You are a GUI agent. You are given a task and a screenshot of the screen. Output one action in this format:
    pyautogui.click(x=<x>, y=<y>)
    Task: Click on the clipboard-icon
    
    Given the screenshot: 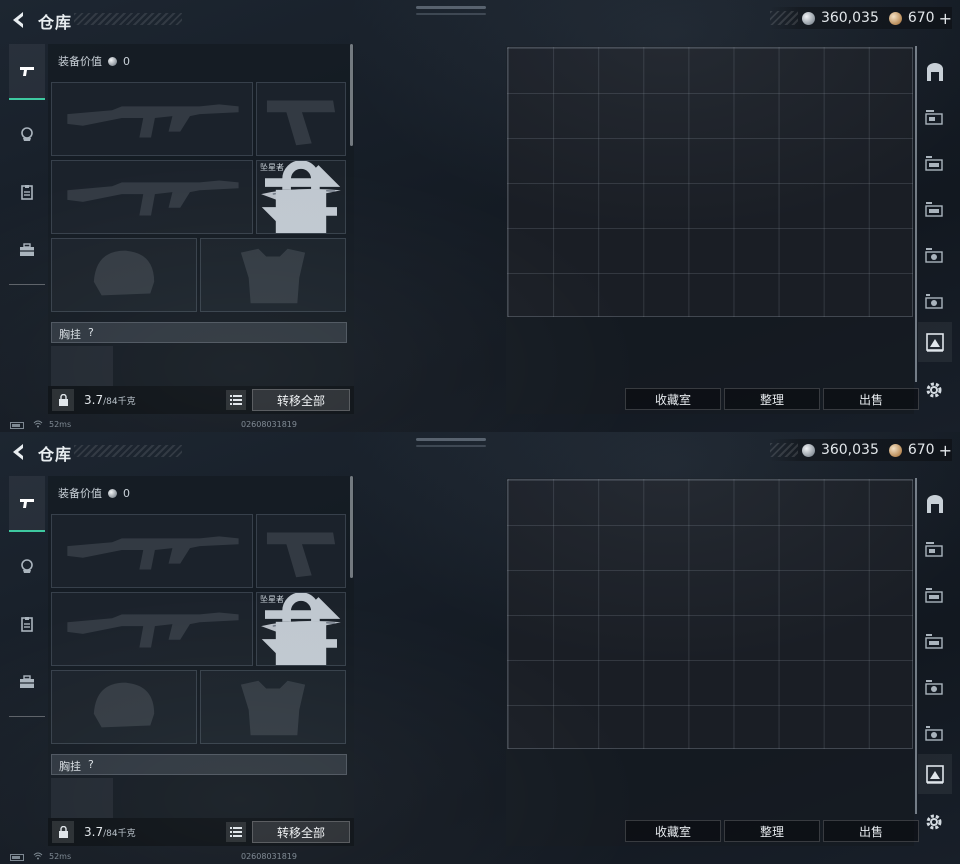 What is the action you would take?
    pyautogui.click(x=27, y=192)
    